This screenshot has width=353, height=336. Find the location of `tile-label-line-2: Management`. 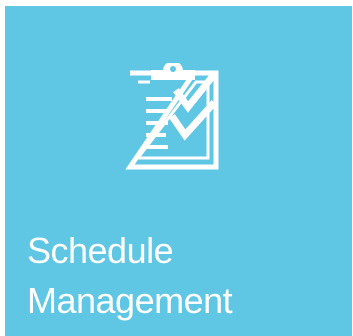

tile-label-line-2: Management is located at coordinates (130, 300).